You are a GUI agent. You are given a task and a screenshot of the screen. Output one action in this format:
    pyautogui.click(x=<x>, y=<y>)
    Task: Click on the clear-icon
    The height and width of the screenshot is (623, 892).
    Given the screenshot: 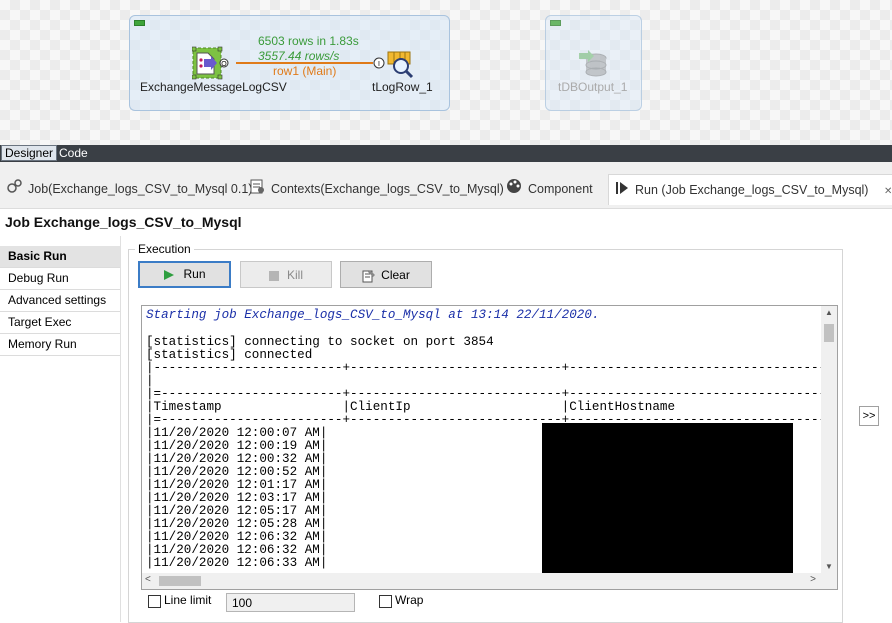 What is the action you would take?
    pyautogui.click(x=369, y=276)
    